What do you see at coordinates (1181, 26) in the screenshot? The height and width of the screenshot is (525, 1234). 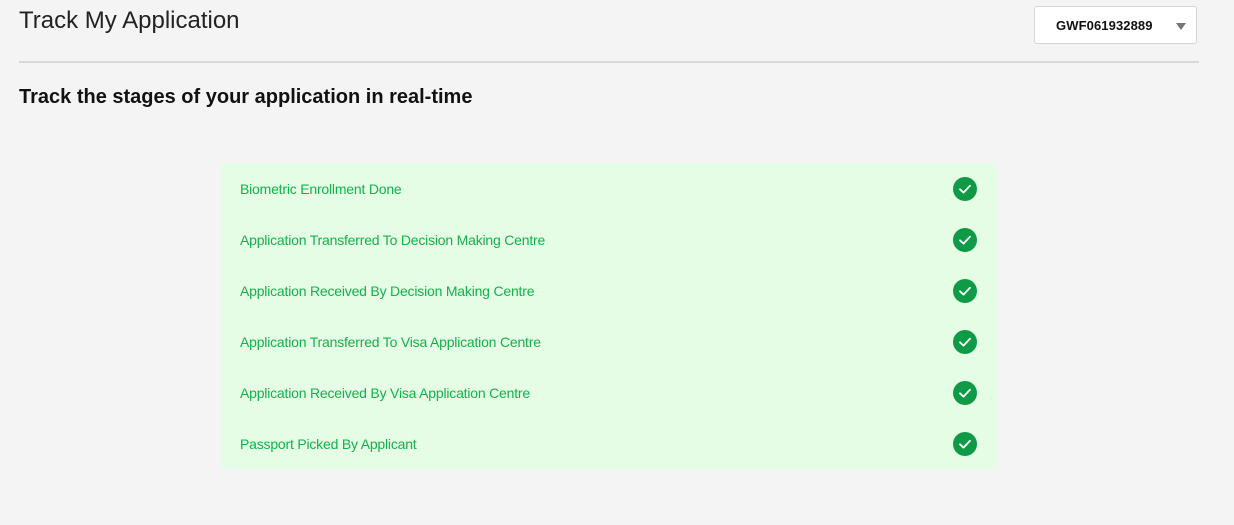 I see `caret-down-icon` at bounding box center [1181, 26].